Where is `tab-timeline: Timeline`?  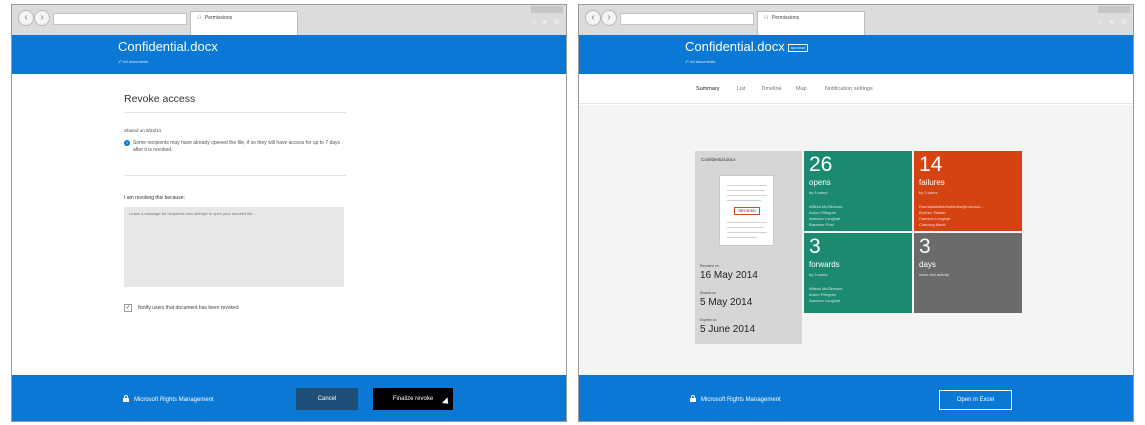 tab-timeline: Timeline is located at coordinates (771, 89).